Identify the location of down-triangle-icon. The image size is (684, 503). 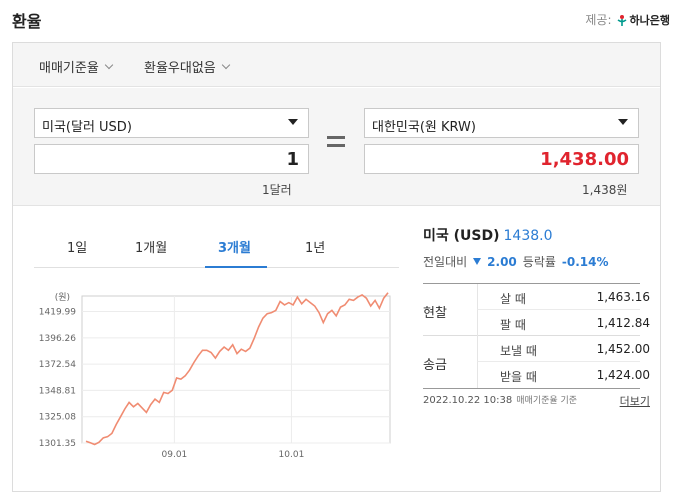
(477, 261).